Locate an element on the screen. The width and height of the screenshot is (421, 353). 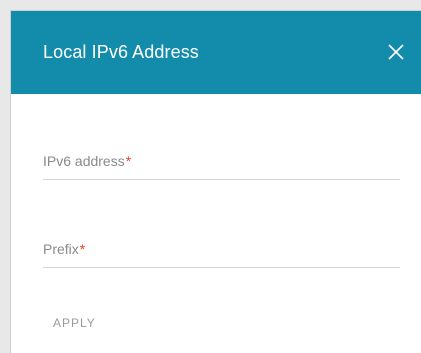
prefix-field: Prefix* is located at coordinates (223, 250).